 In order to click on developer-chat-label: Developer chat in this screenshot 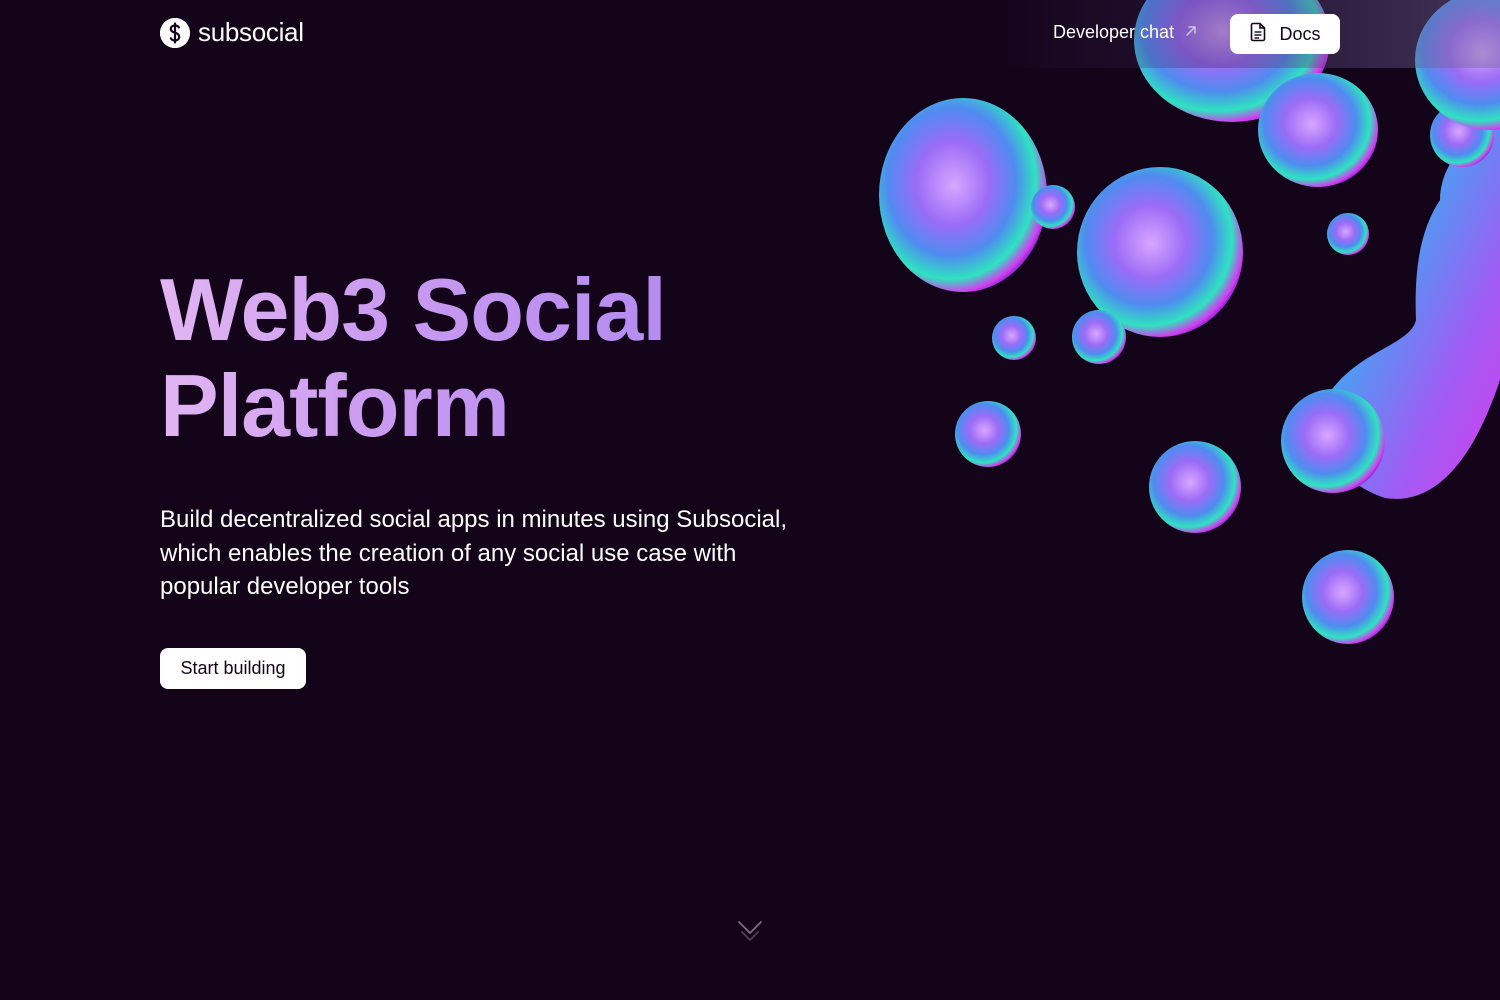, I will do `click(1114, 32)`.